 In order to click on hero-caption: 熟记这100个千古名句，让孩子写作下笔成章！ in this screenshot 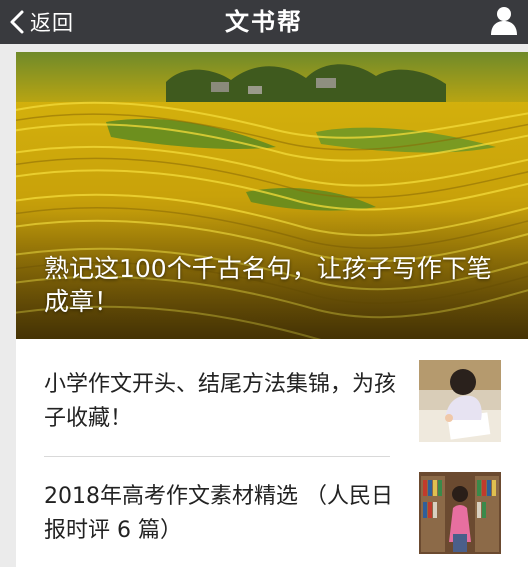, I will do `click(268, 285)`.